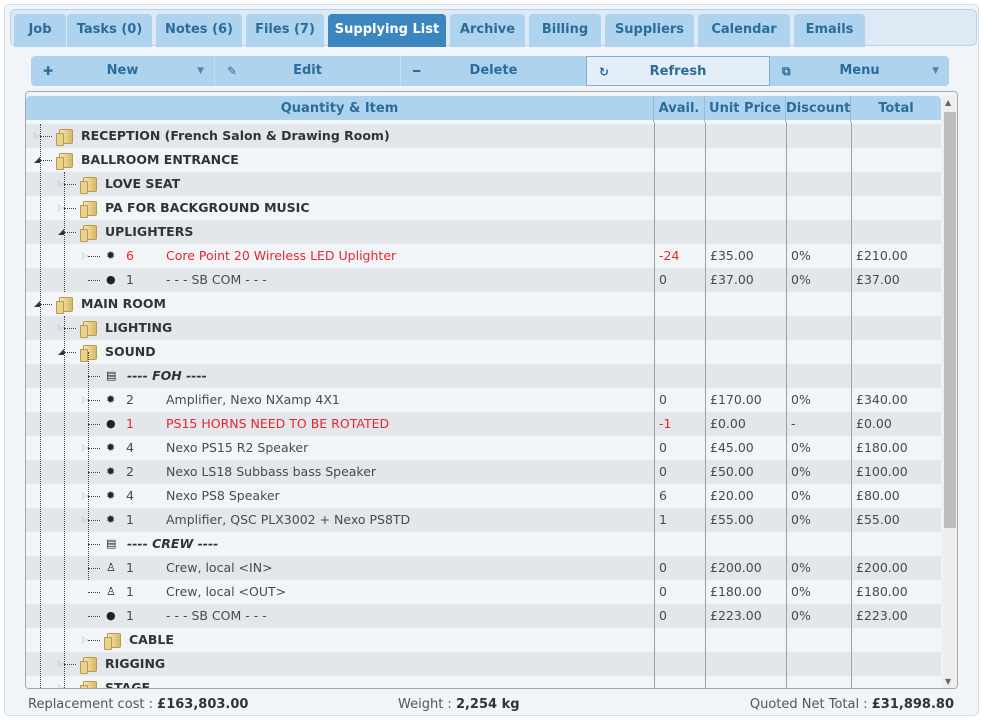  What do you see at coordinates (111, 543) in the screenshot?
I see `comment-icon: ▤` at bounding box center [111, 543].